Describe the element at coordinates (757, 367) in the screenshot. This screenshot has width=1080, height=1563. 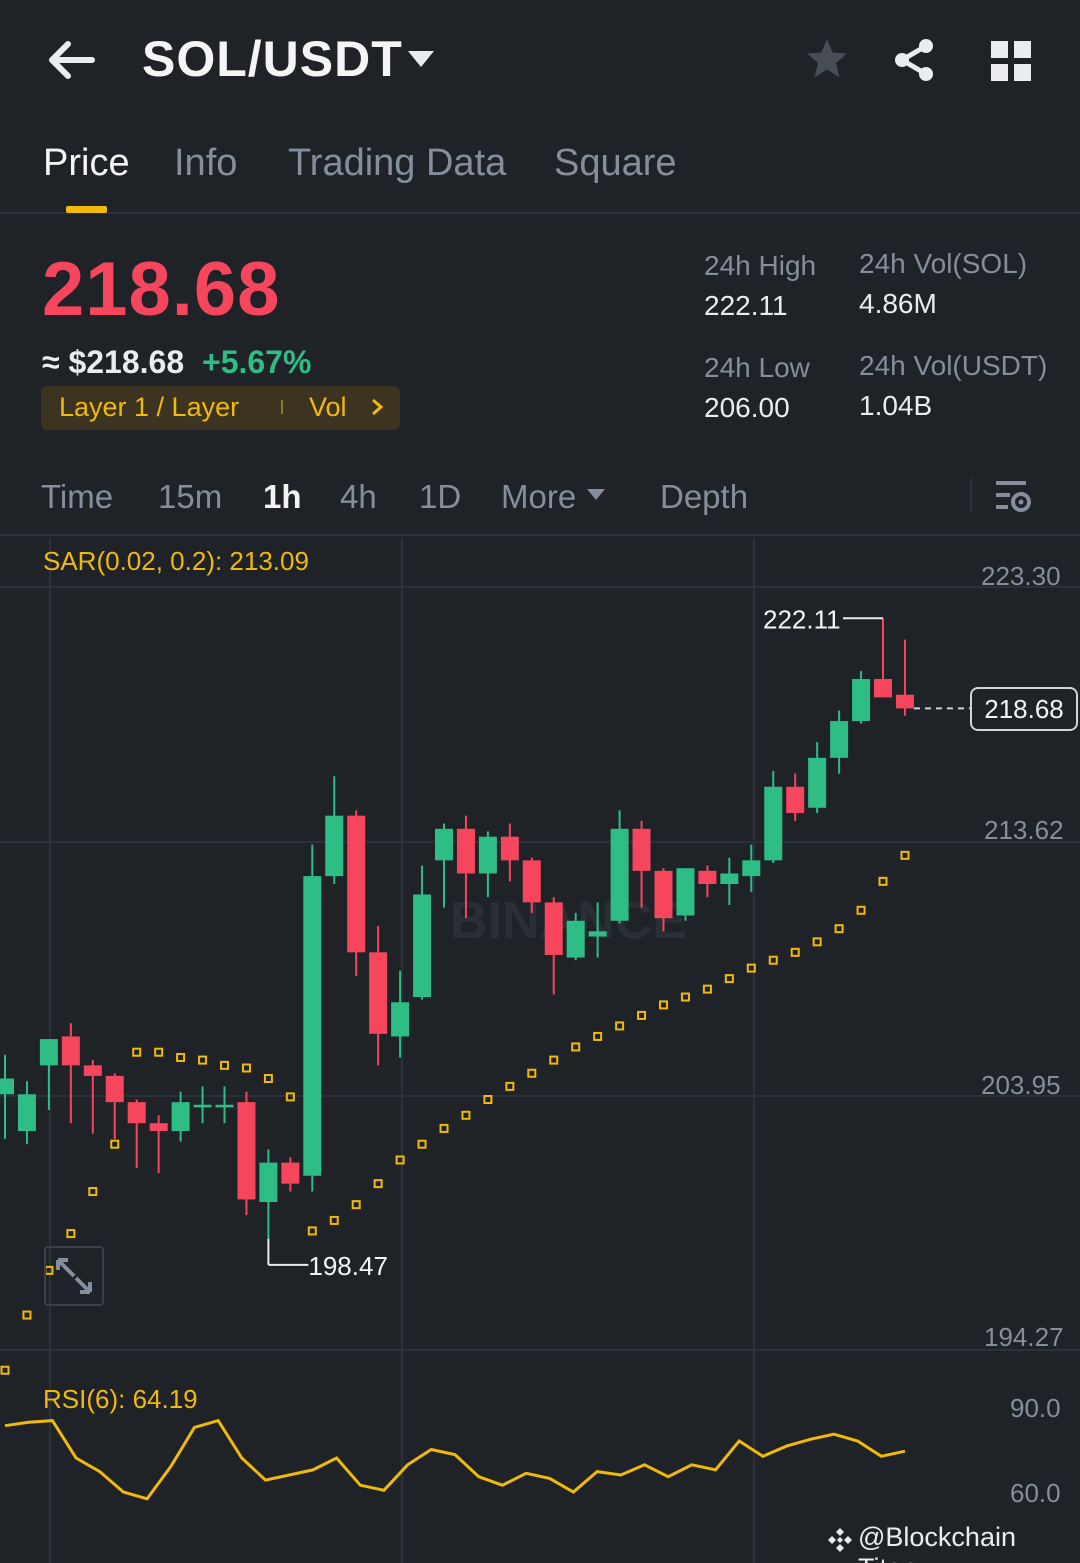
I see `stat-low-label: 24h Low` at that location.